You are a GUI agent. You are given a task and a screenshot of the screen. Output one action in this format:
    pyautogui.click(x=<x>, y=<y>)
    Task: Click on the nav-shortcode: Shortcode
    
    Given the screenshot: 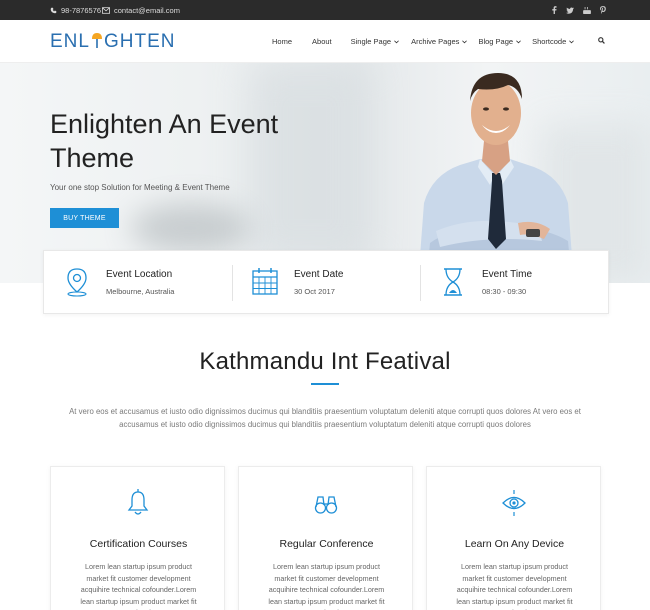 What is the action you would take?
    pyautogui.click(x=553, y=41)
    